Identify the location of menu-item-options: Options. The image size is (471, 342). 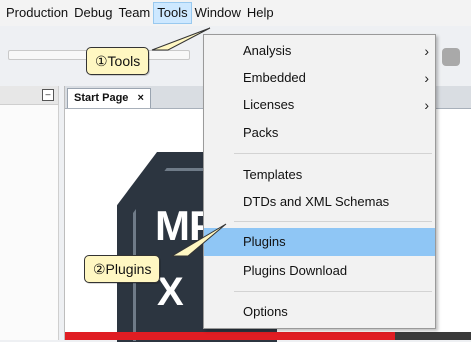
(319, 312).